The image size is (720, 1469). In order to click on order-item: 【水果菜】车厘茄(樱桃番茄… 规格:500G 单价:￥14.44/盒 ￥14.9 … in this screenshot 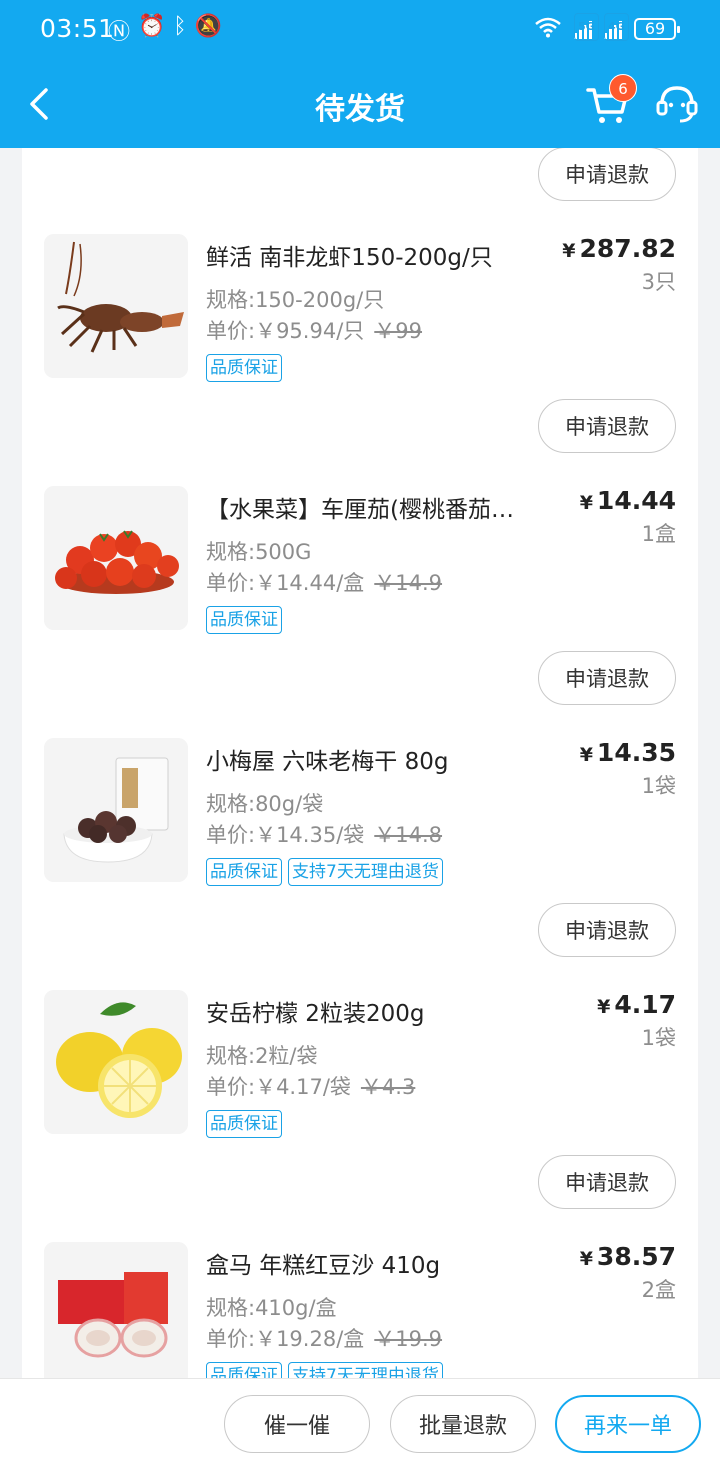, I will do `click(360, 561)`.